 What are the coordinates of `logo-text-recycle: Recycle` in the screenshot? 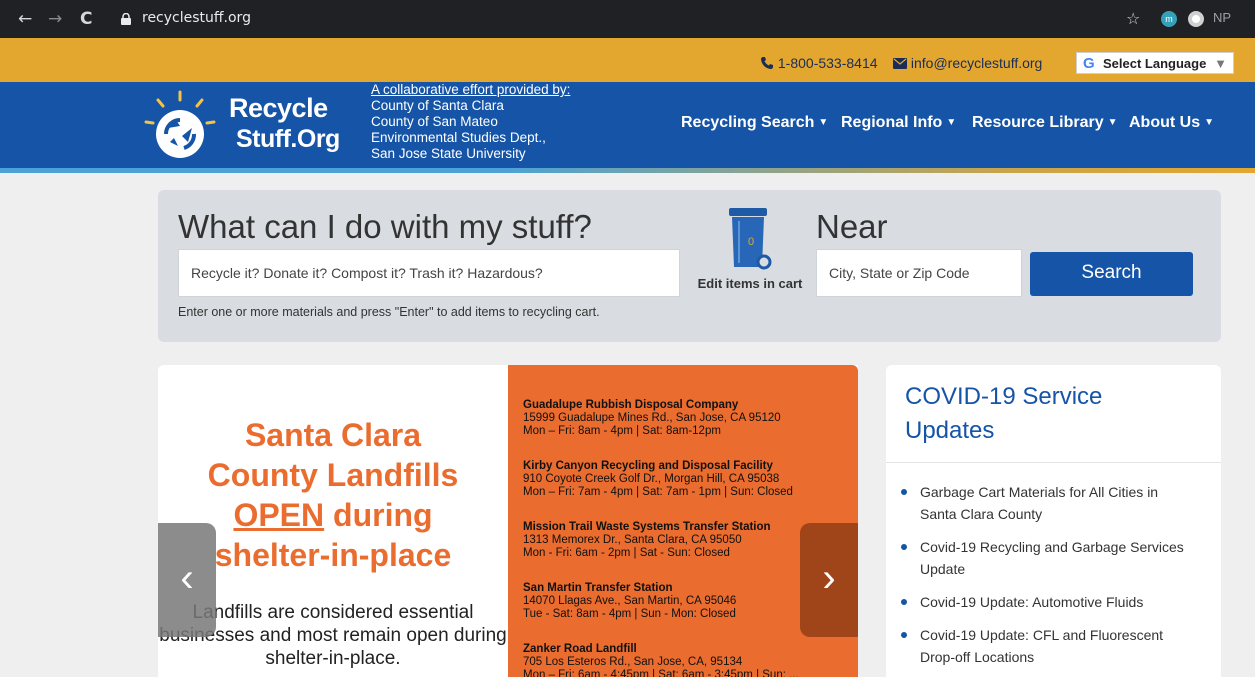 It's located at (278, 108).